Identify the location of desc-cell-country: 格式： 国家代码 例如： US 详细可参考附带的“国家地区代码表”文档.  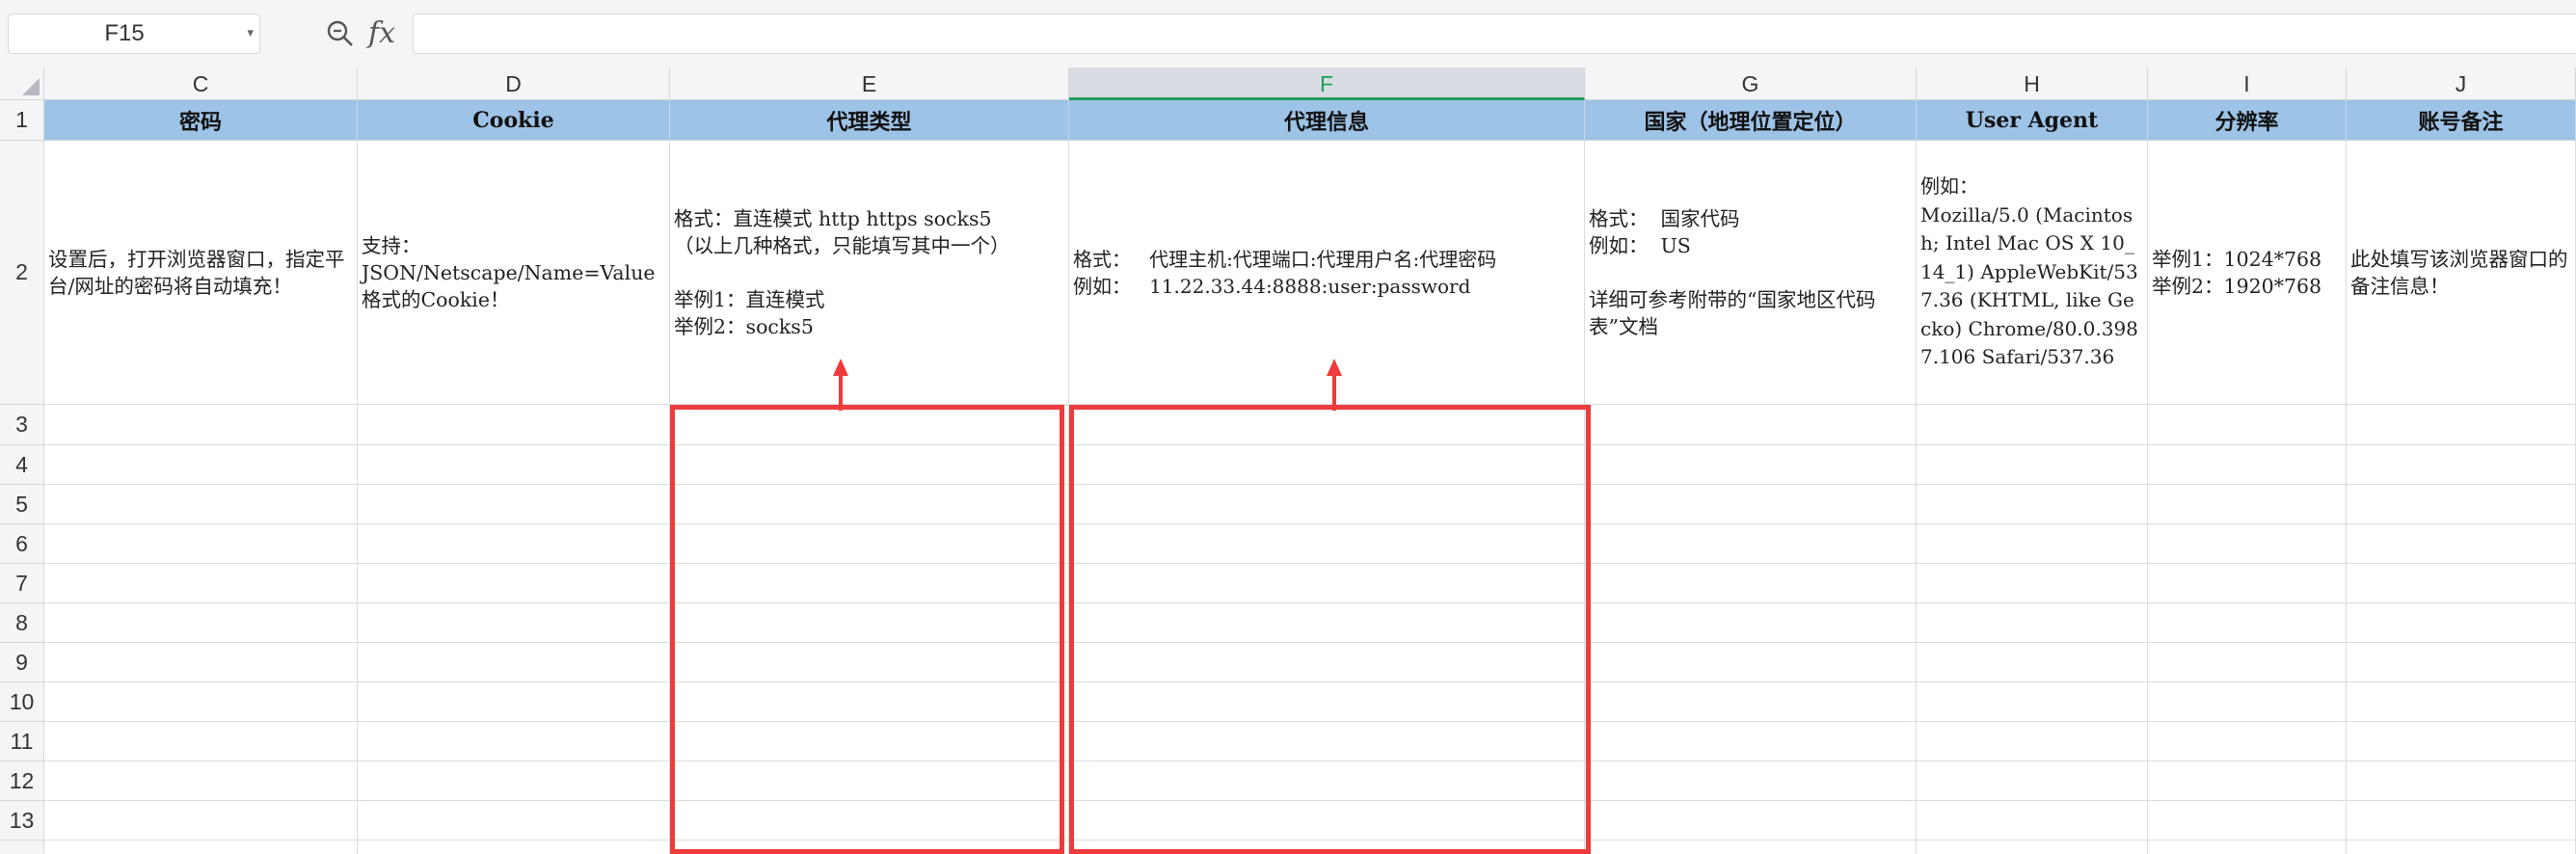
(1751, 273).